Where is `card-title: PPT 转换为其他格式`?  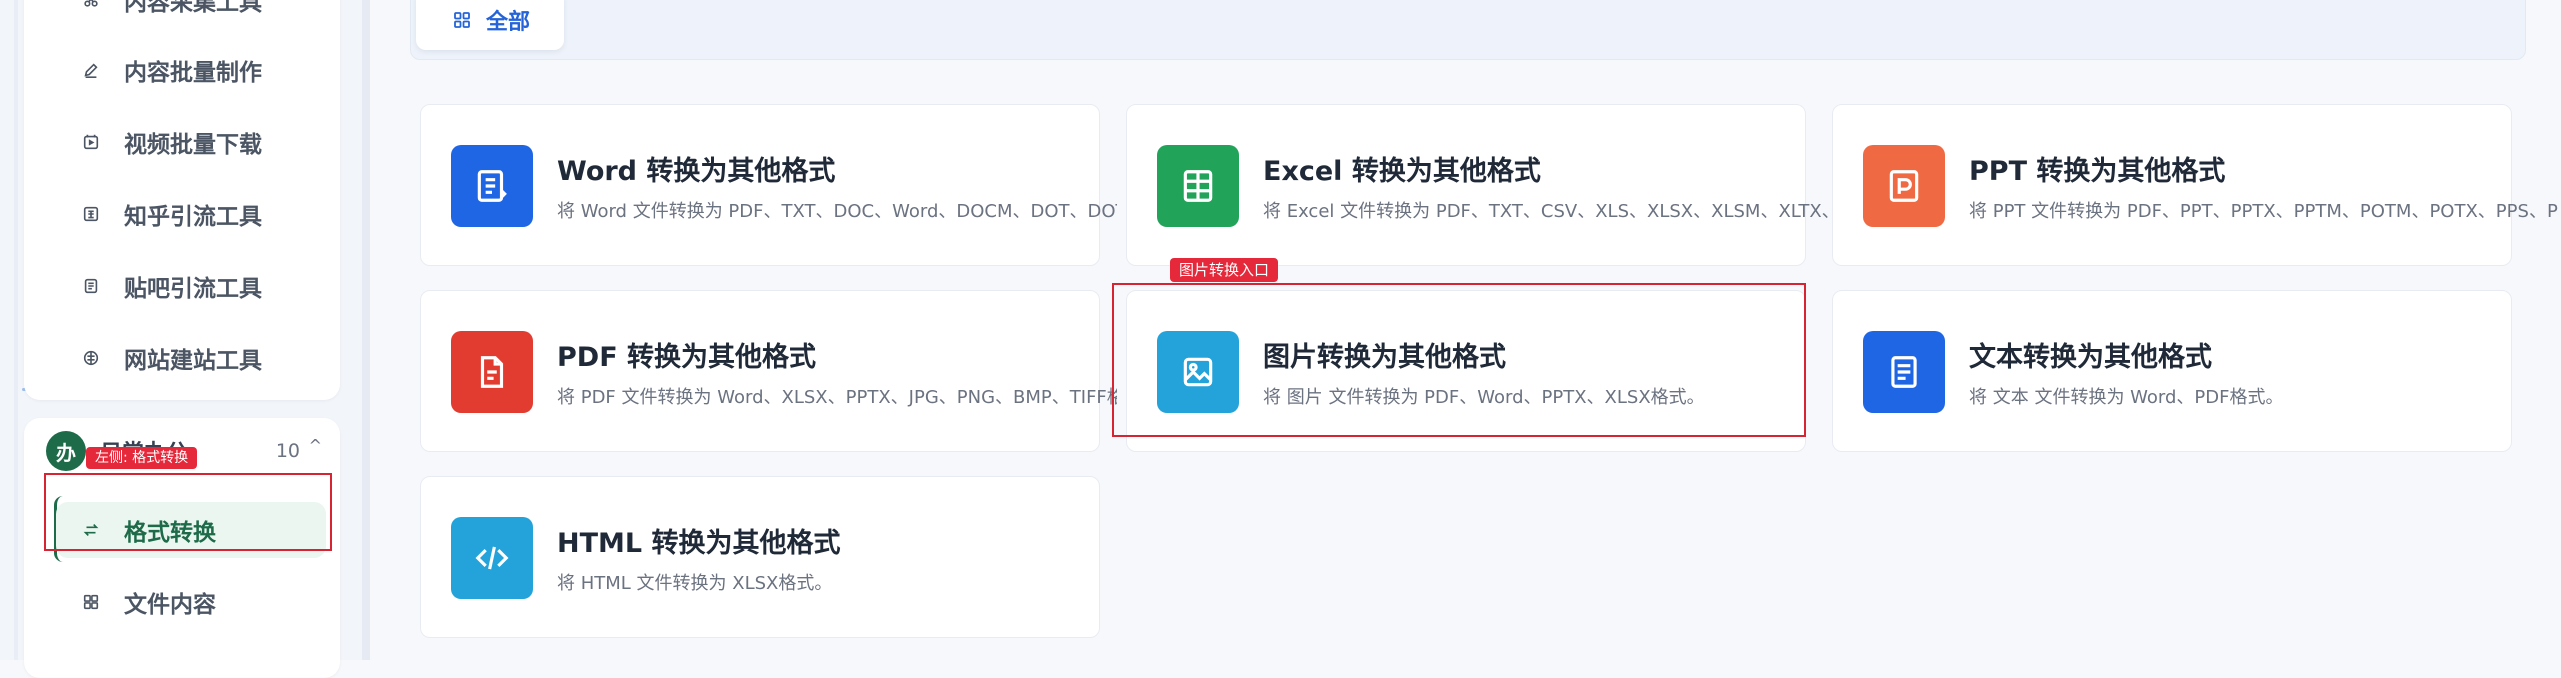 card-title: PPT 转换为其他格式 is located at coordinates (2097, 171).